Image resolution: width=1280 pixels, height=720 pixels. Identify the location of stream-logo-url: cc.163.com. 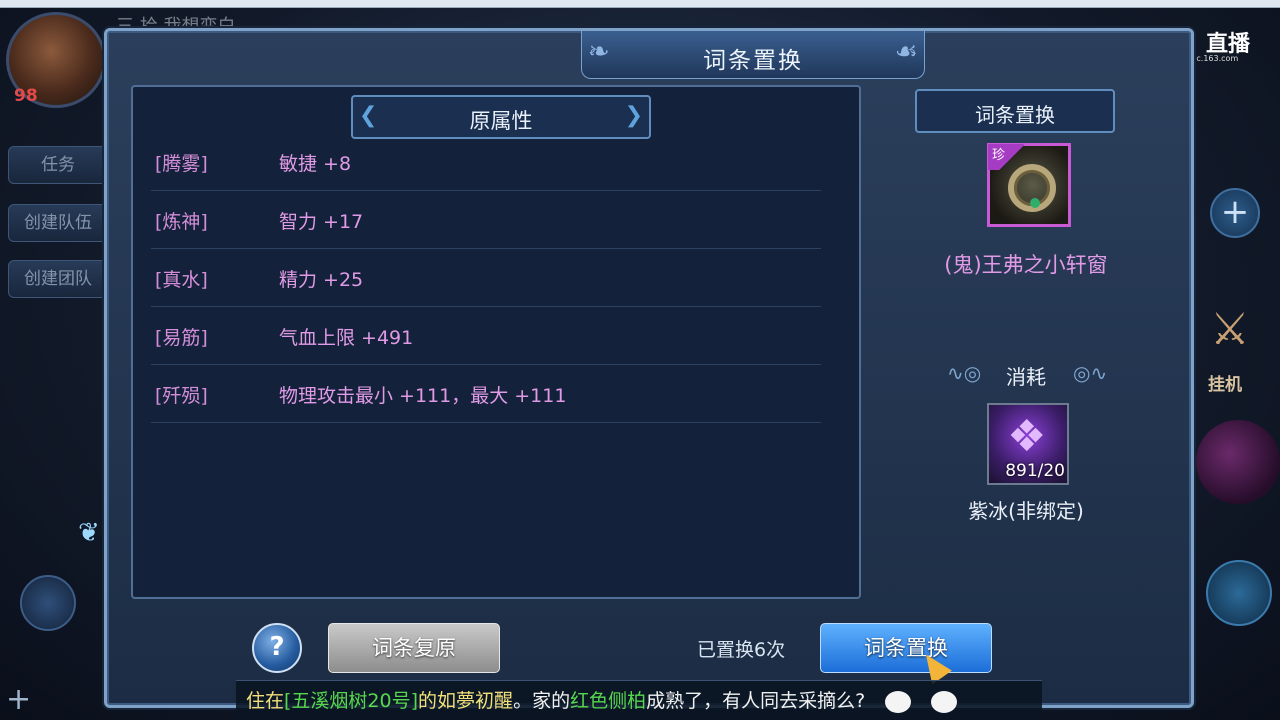
(1215, 58).